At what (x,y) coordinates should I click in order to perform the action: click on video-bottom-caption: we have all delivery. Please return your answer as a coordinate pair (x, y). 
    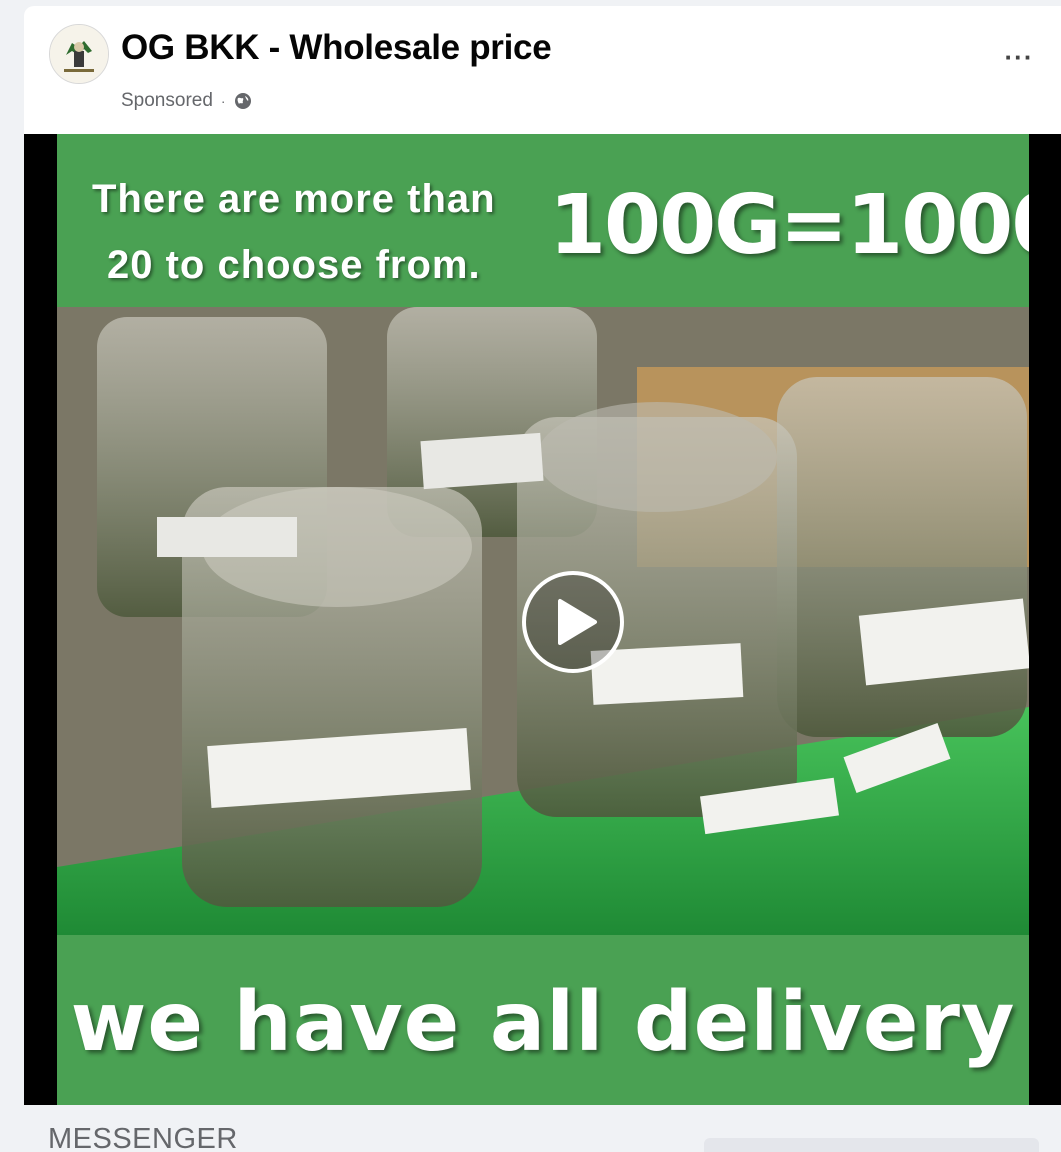
    Looking at the image, I should click on (543, 1022).